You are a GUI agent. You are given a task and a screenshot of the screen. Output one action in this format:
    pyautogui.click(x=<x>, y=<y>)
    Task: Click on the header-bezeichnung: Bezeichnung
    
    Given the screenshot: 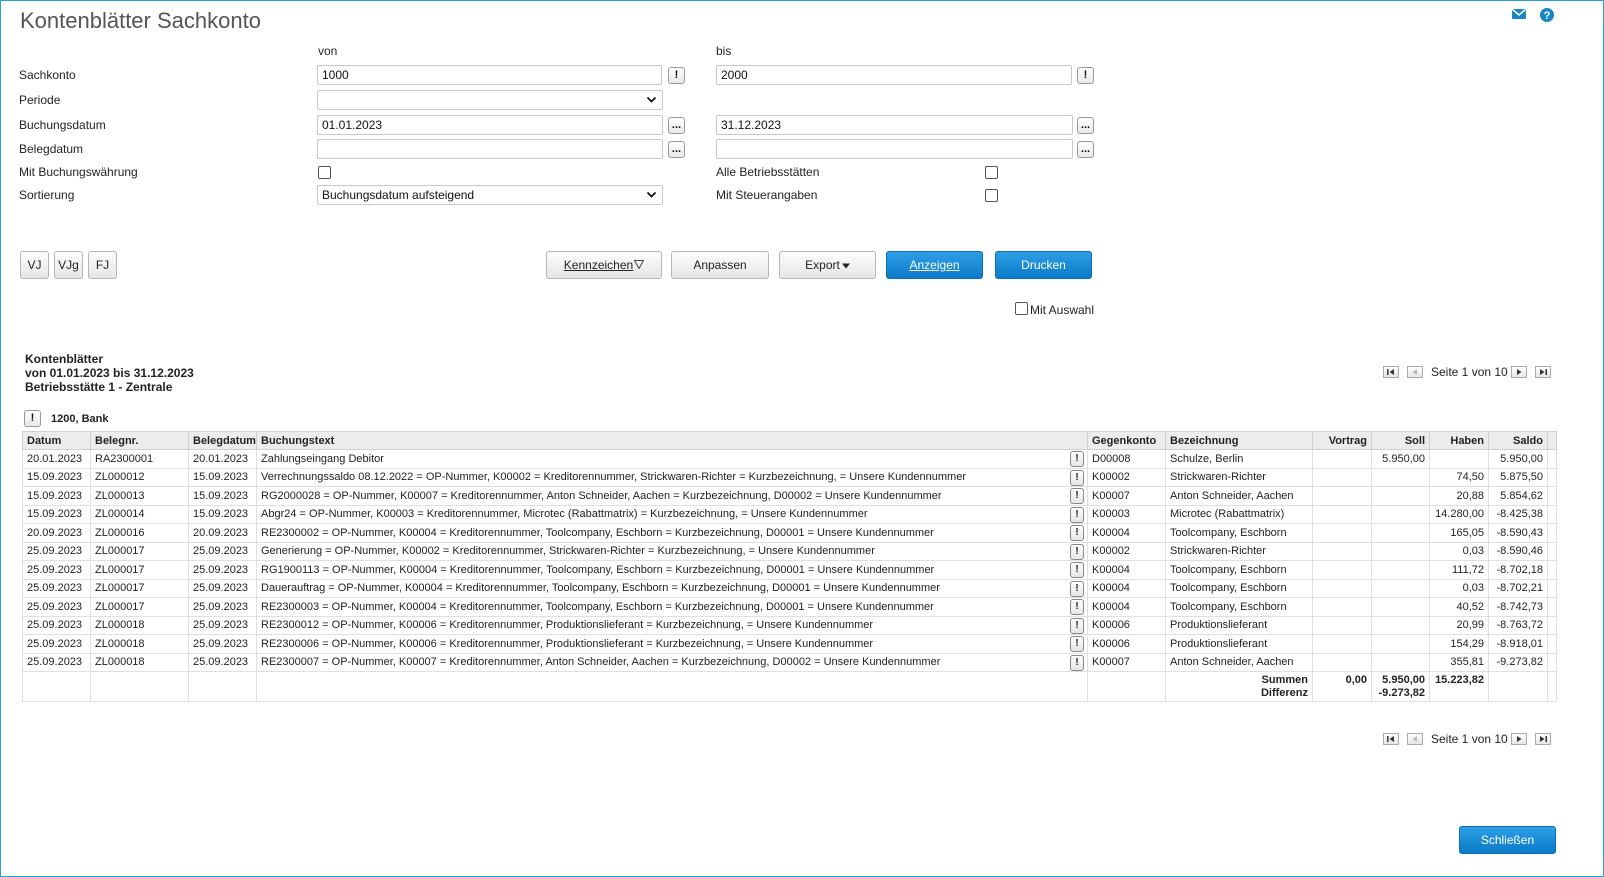 What is the action you would take?
    pyautogui.click(x=1239, y=440)
    